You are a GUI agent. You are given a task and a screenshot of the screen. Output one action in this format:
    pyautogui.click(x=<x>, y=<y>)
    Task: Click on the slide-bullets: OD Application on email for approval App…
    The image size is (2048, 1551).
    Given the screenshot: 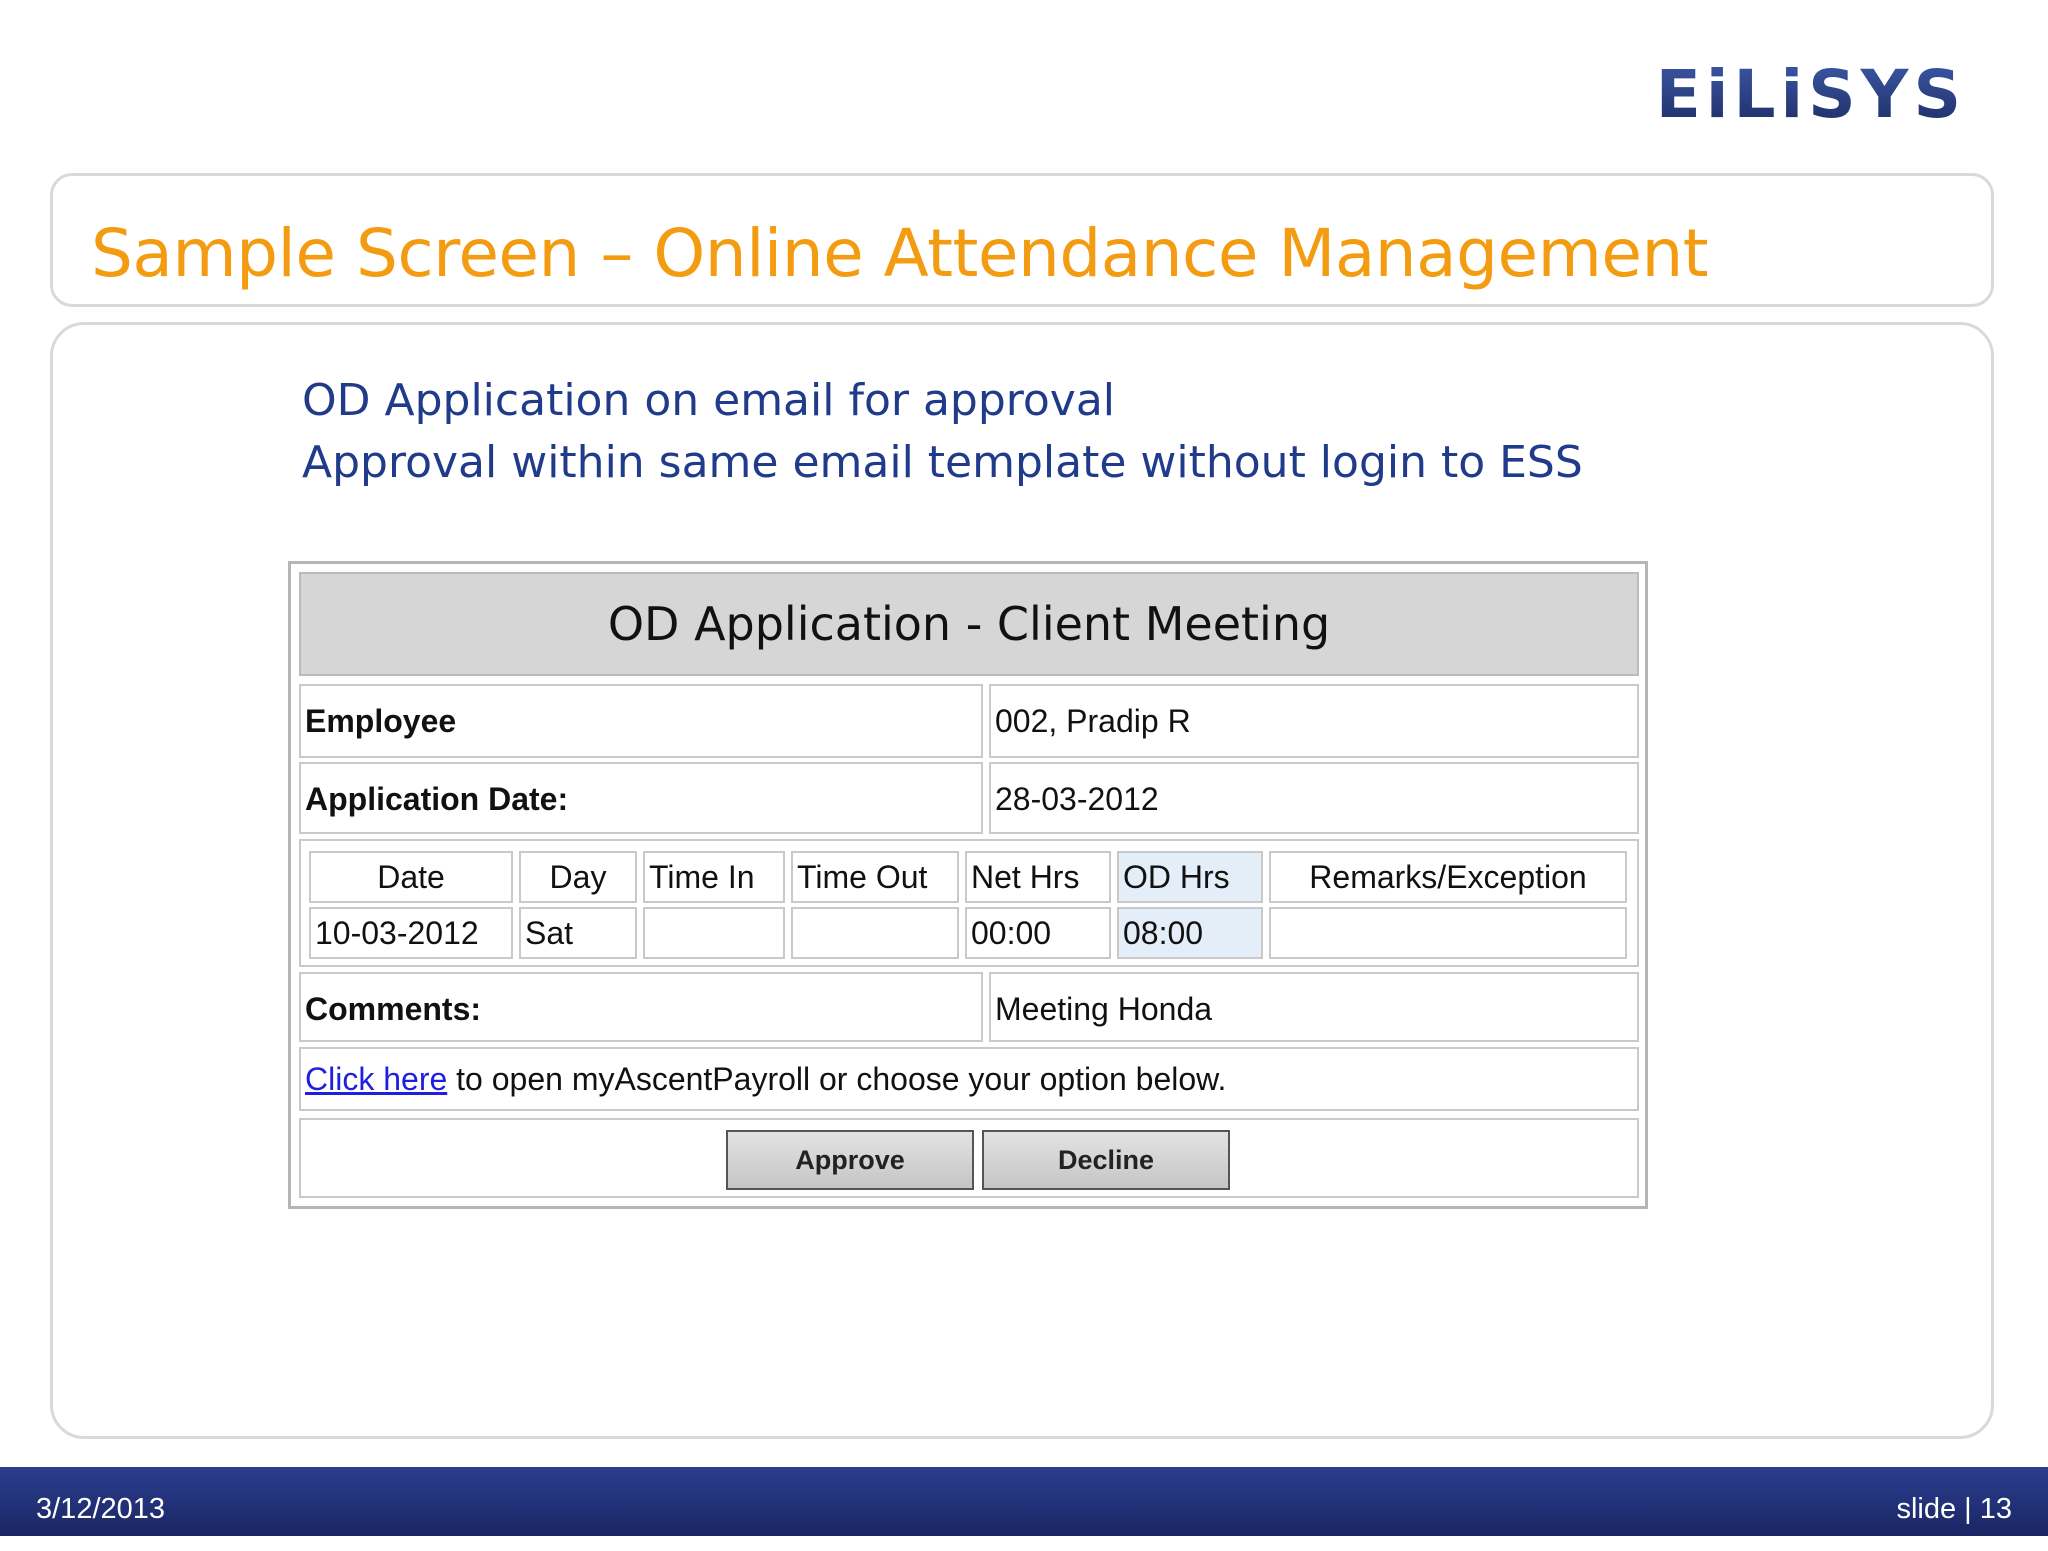 What is the action you would take?
    pyautogui.click(x=942, y=432)
    